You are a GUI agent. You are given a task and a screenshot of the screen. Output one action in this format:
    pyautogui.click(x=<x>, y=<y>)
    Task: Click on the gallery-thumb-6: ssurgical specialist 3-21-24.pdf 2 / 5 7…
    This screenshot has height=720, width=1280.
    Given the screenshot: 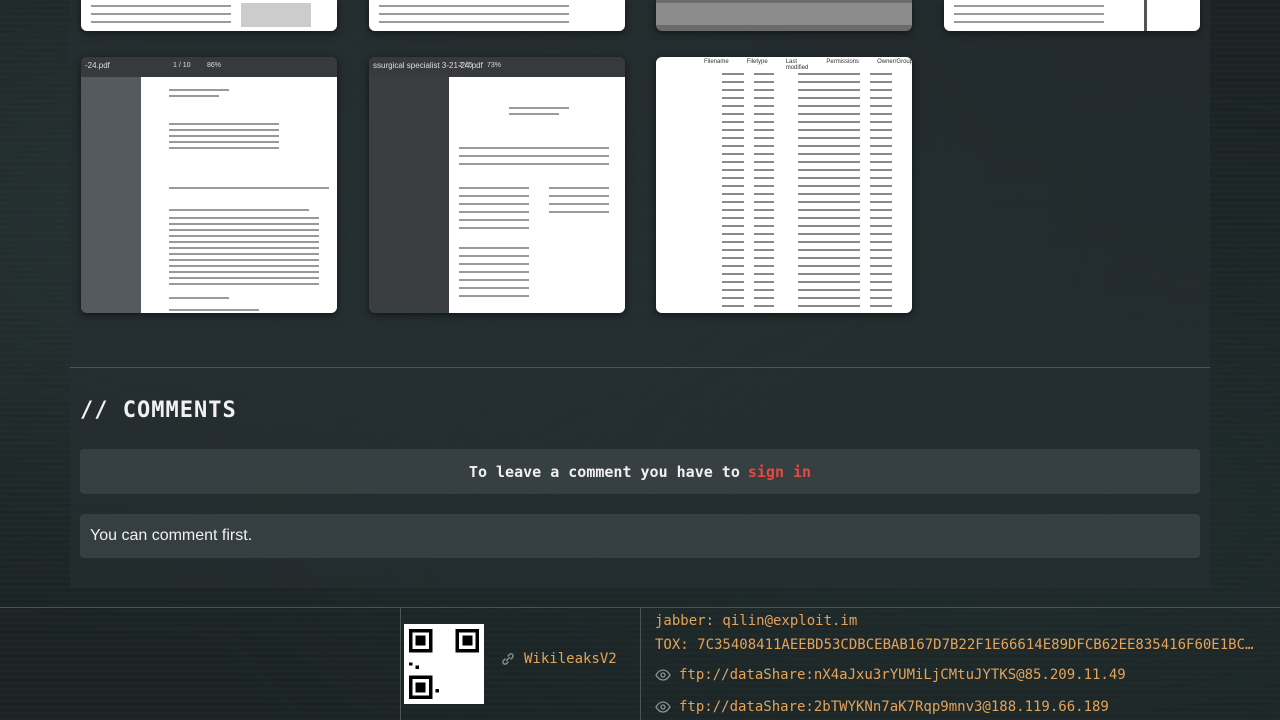 What is the action you would take?
    pyautogui.click(x=497, y=185)
    